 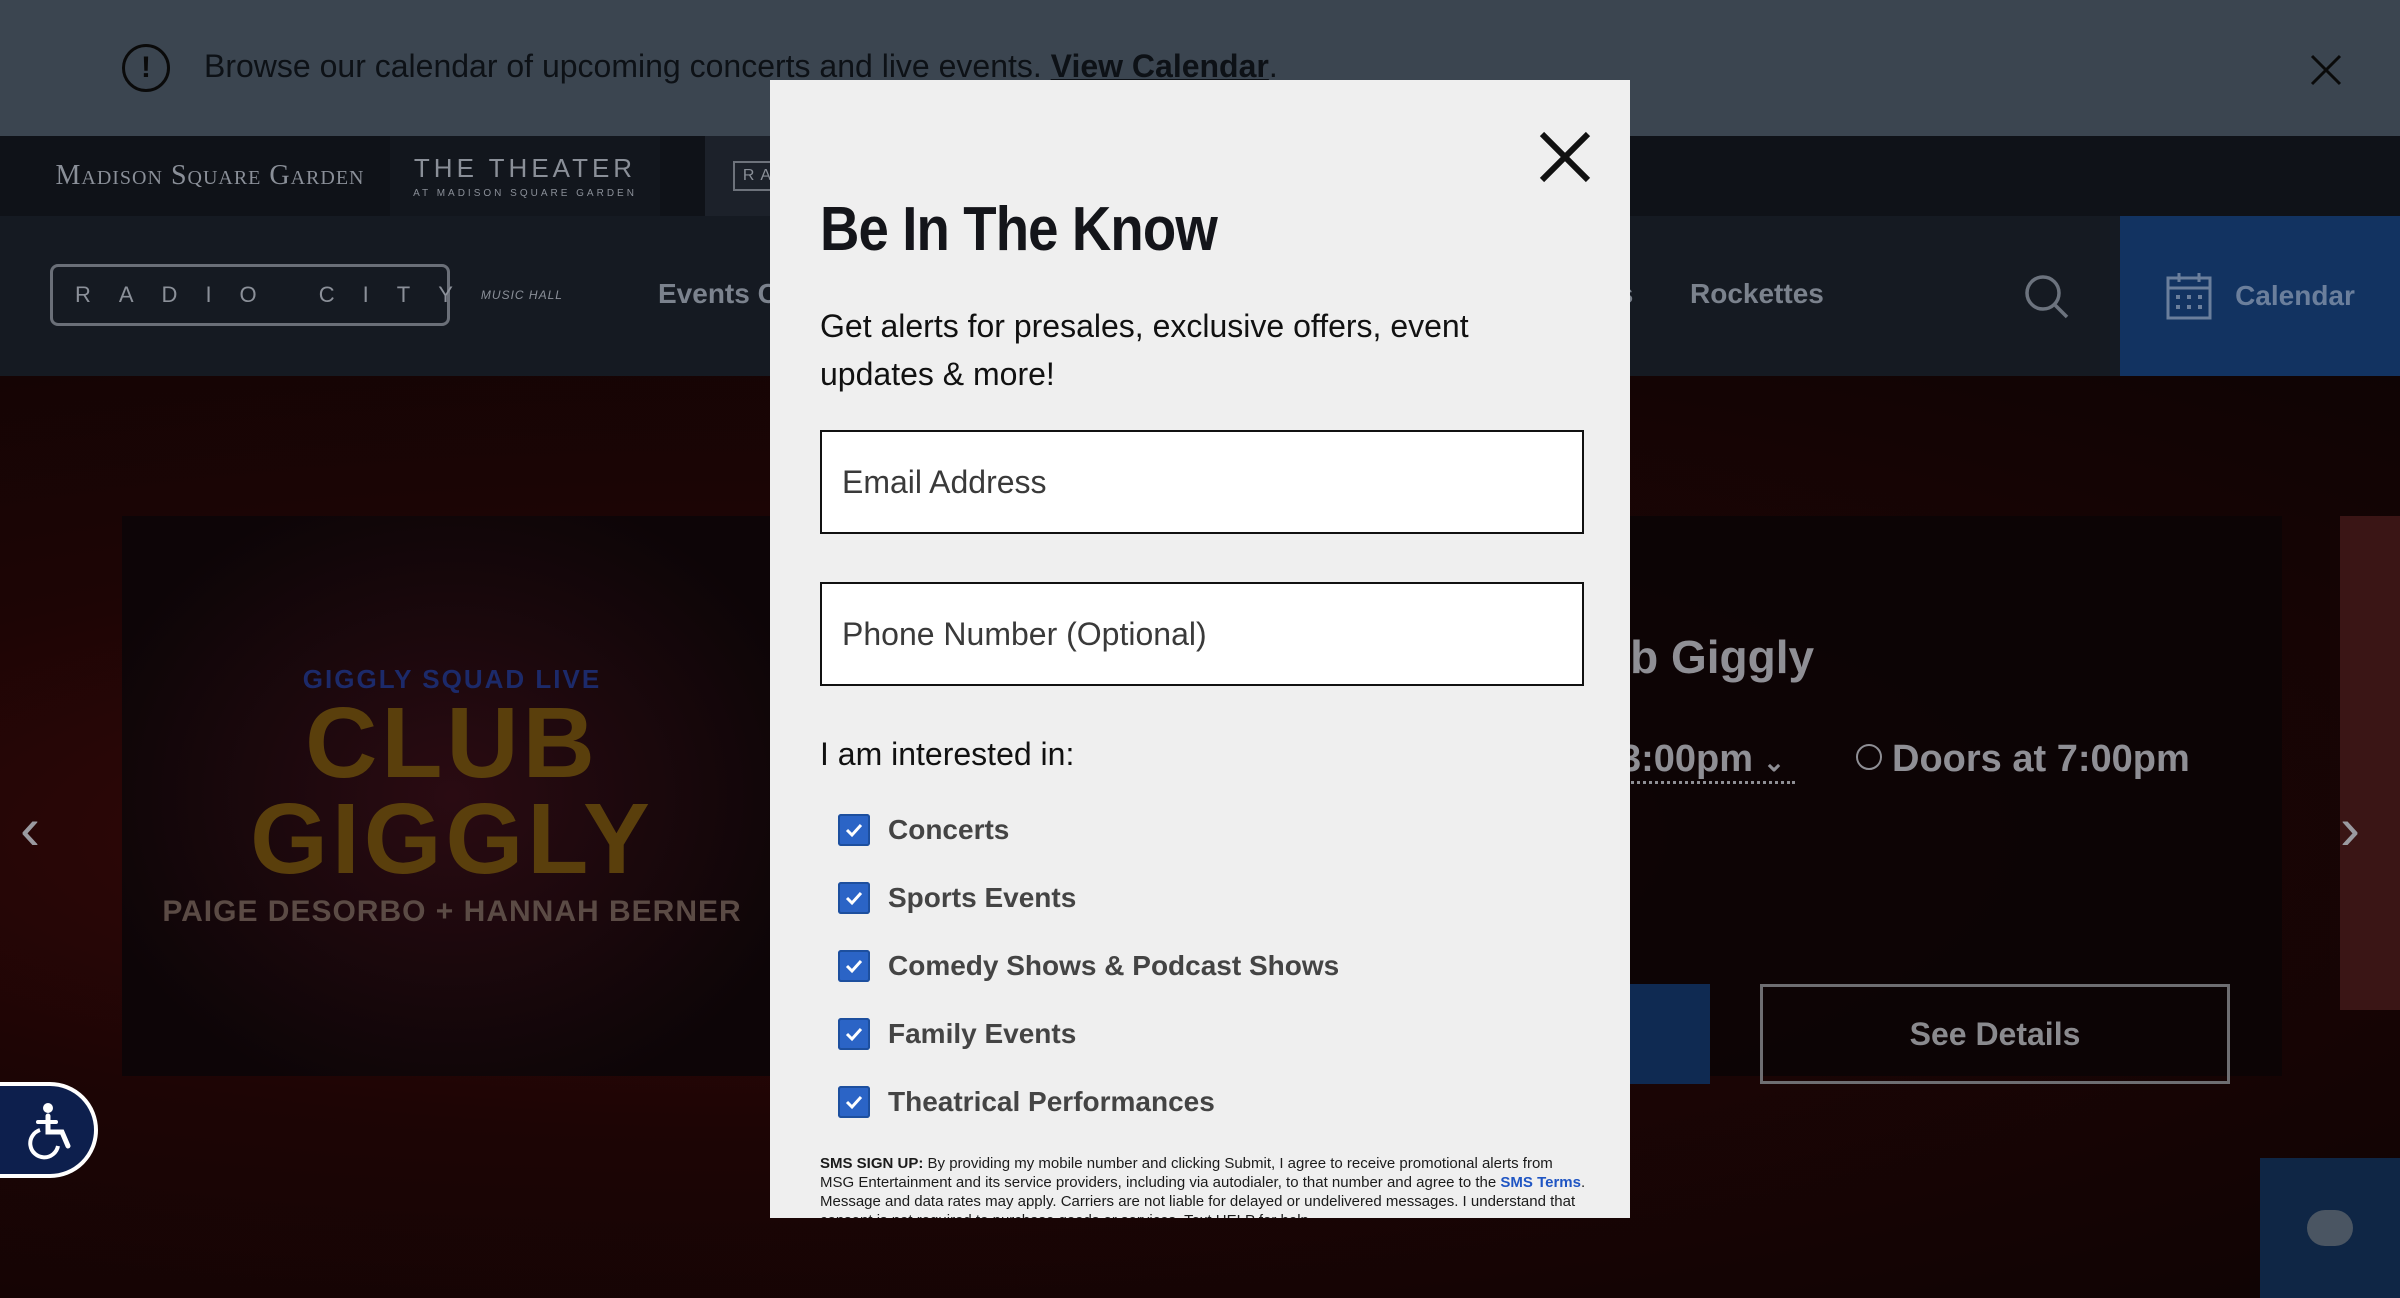 What do you see at coordinates (982, 897) in the screenshot?
I see `interest-option-label: Sports Events` at bounding box center [982, 897].